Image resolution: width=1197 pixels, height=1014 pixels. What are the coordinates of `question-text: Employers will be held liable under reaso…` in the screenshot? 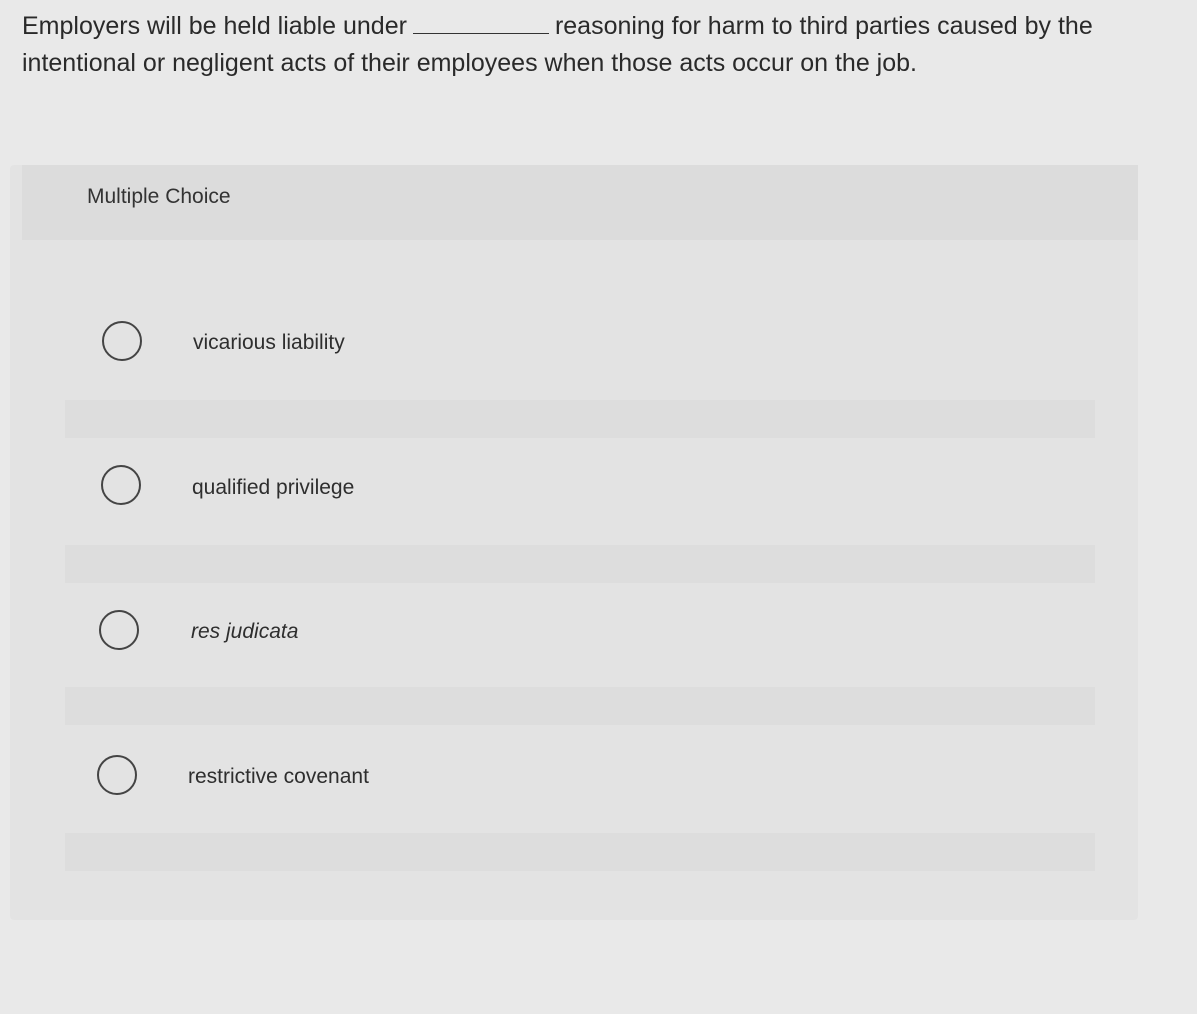 It's located at (582, 45).